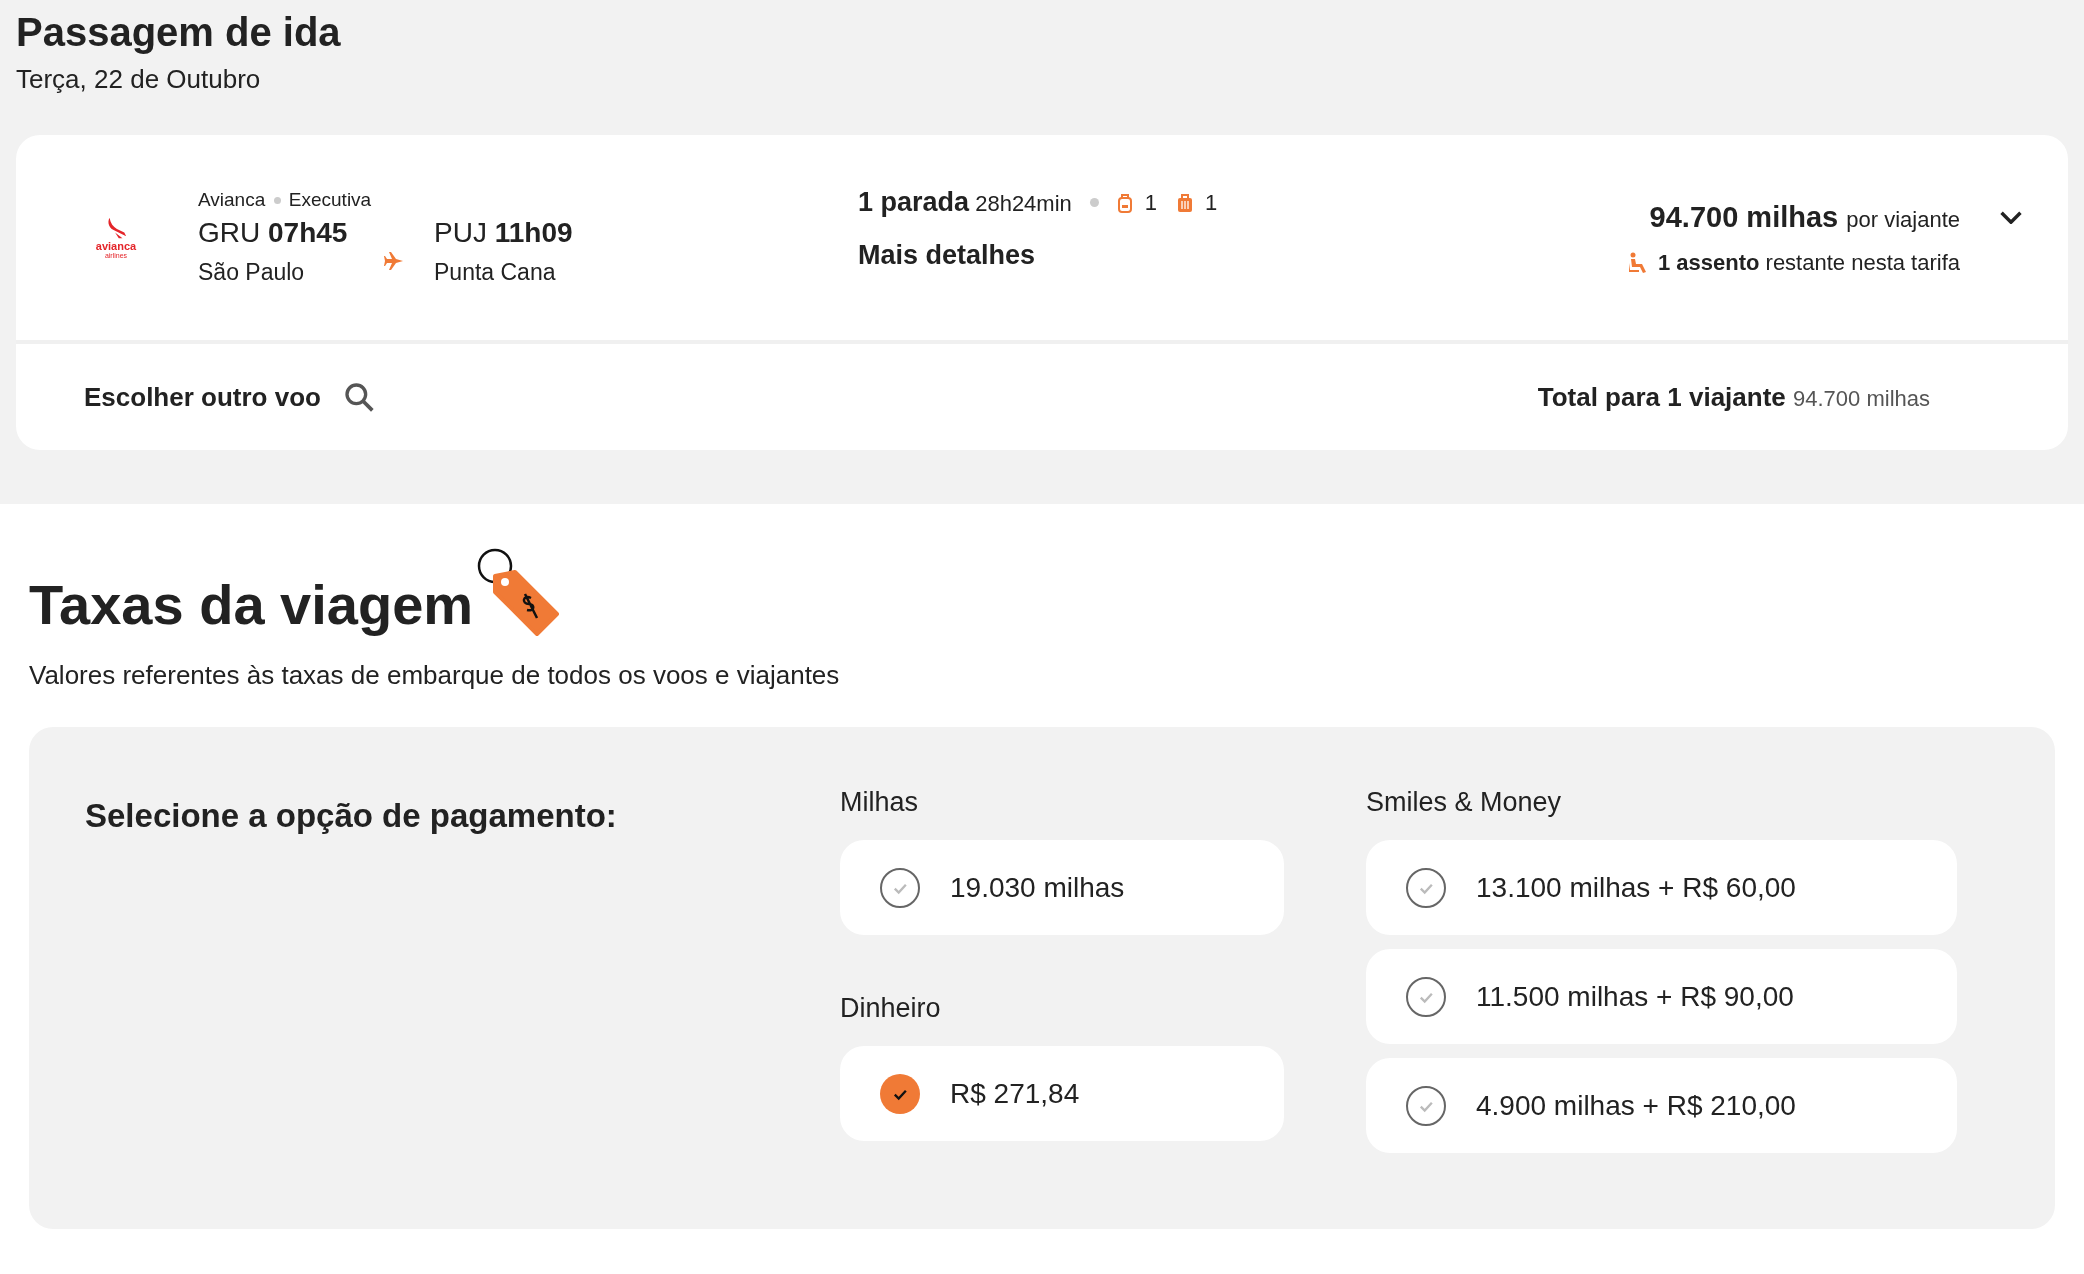 The image size is (2084, 1274). Describe the element at coordinates (202, 397) in the screenshot. I see `choose-other-flight-link: Escolher outro voo` at that location.